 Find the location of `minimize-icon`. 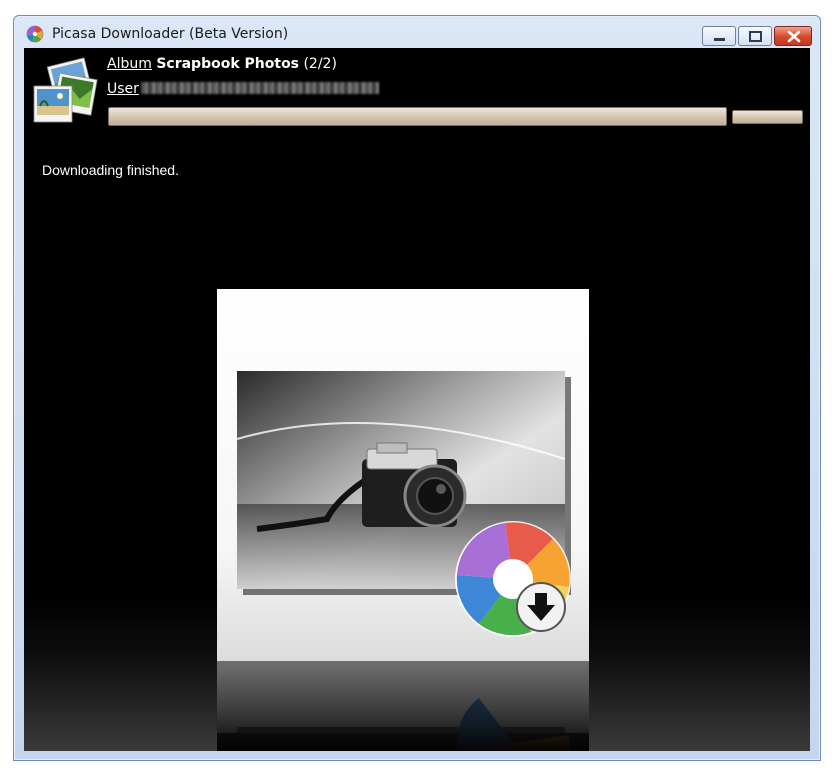

minimize-icon is located at coordinates (719, 39).